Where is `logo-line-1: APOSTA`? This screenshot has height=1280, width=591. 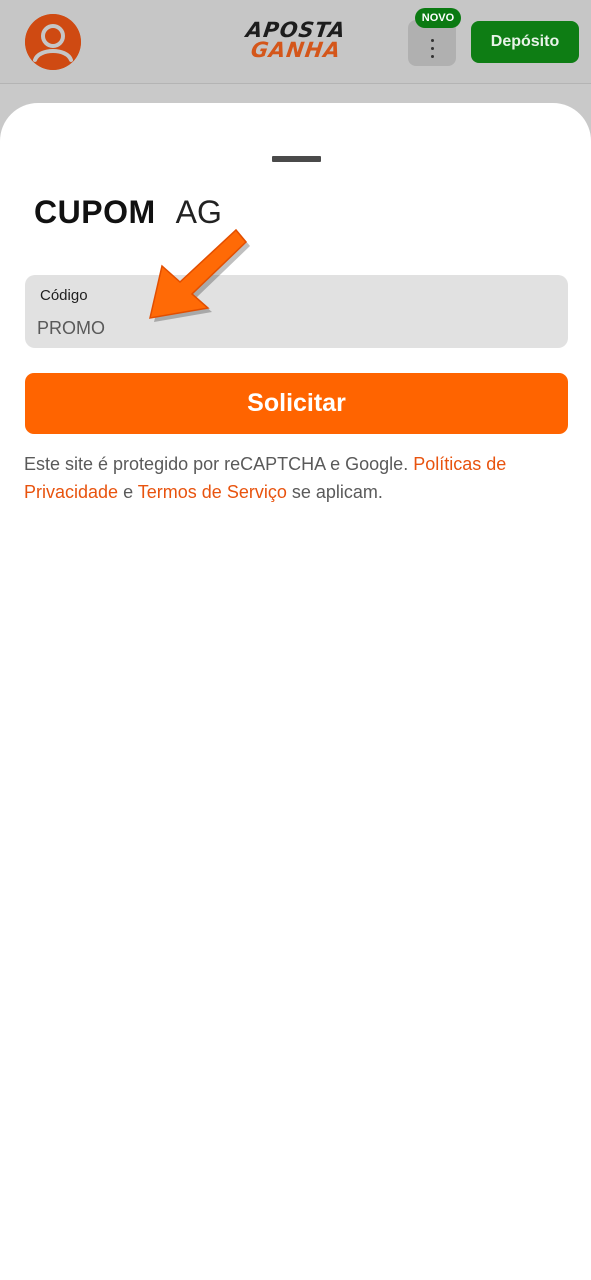
logo-line-1: APOSTA is located at coordinates (296, 30).